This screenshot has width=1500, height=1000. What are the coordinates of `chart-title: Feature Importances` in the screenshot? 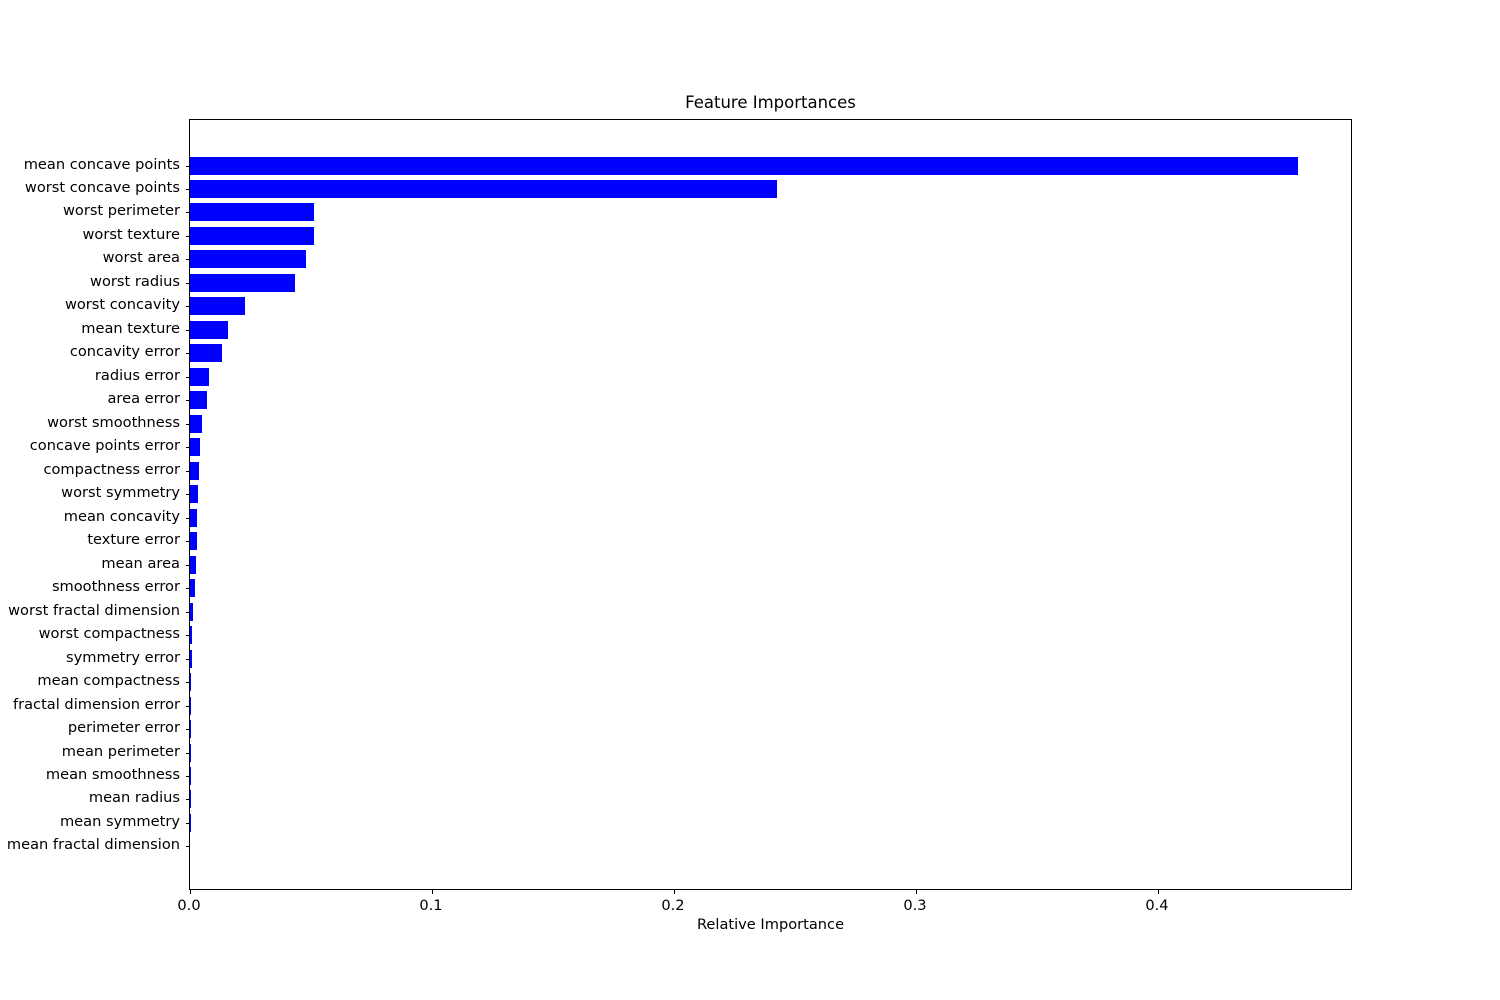 It's located at (770, 102).